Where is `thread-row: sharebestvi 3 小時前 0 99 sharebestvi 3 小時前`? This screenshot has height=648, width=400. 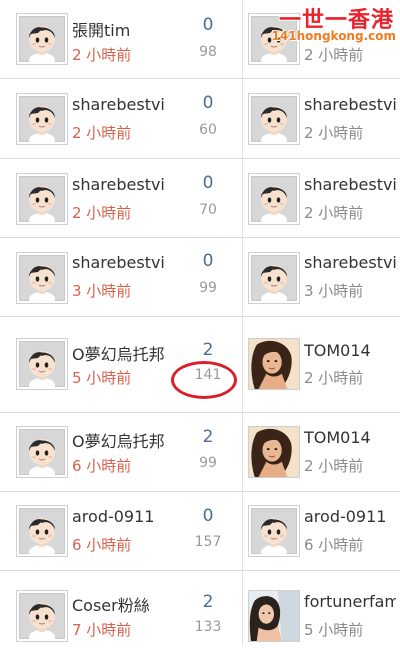
thread-row: sharebestvi 3 小時前 0 99 sharebestvi 3 小時前 is located at coordinates (200, 277).